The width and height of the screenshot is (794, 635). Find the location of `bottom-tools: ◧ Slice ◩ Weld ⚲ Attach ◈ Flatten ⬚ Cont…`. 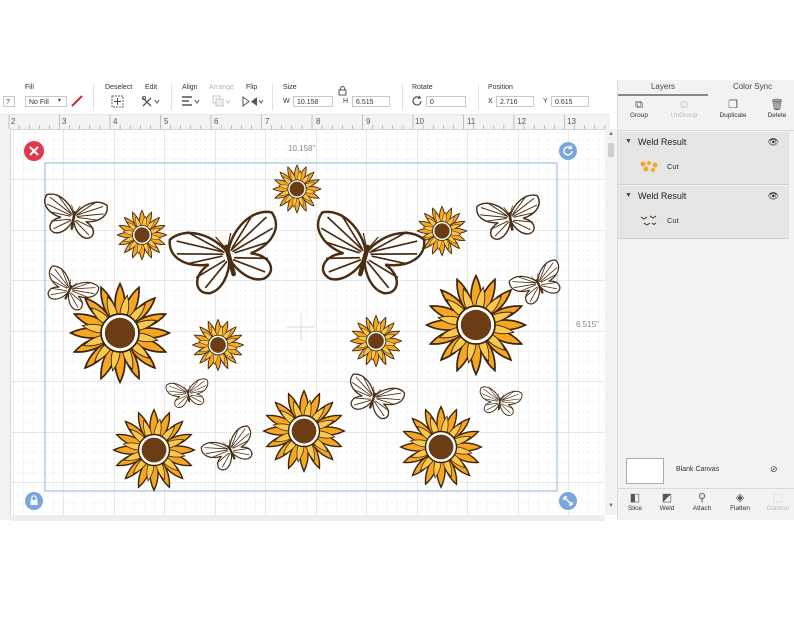

bottom-tools: ◧ Slice ◩ Weld ⚲ Attach ◈ Flatten ⬚ Cont… is located at coordinates (706, 504).